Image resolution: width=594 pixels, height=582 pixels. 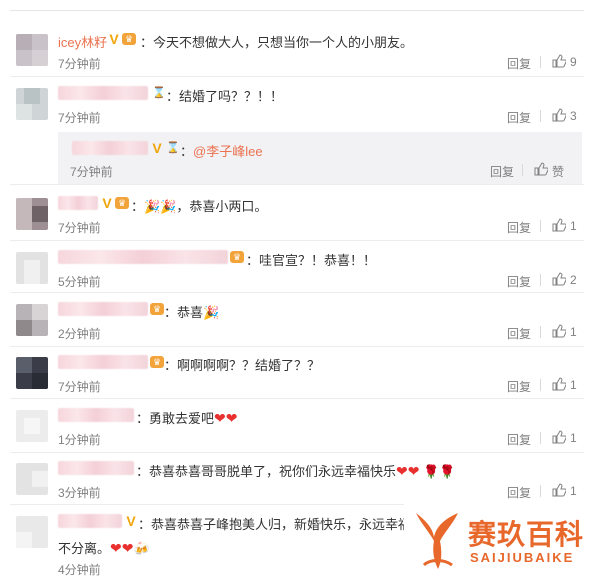 What do you see at coordinates (297, 10) in the screenshot?
I see `top-divider` at bounding box center [297, 10].